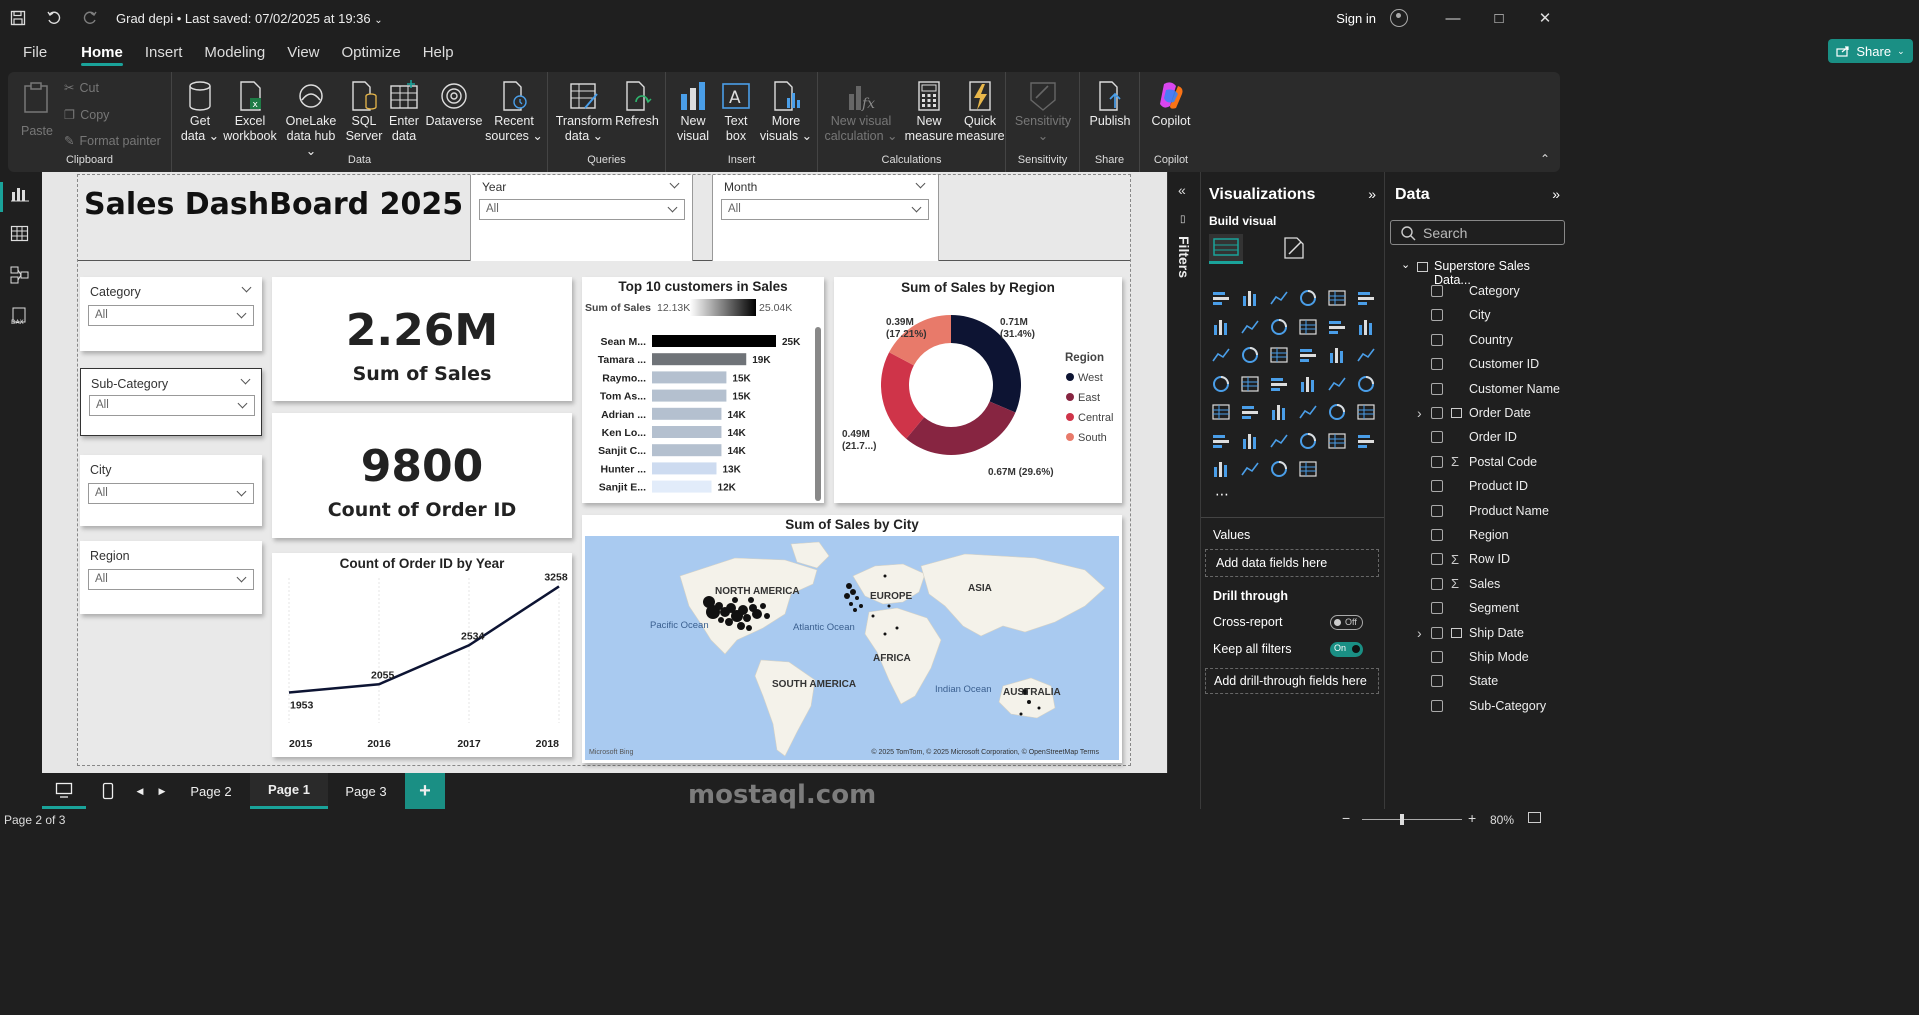 The image size is (1919, 1015). I want to click on publish-button: Publish, so click(1110, 104).